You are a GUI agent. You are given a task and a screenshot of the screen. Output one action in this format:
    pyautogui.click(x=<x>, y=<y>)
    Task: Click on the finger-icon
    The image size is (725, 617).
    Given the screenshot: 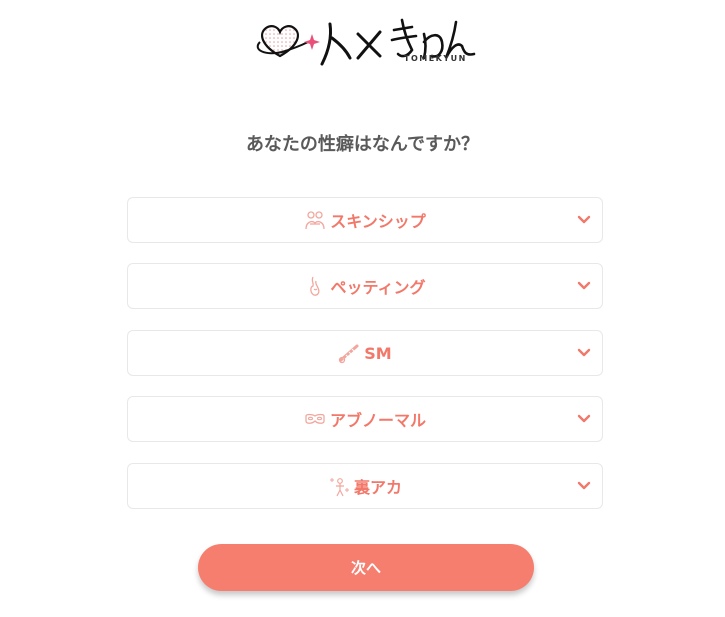 What is the action you would take?
    pyautogui.click(x=315, y=286)
    